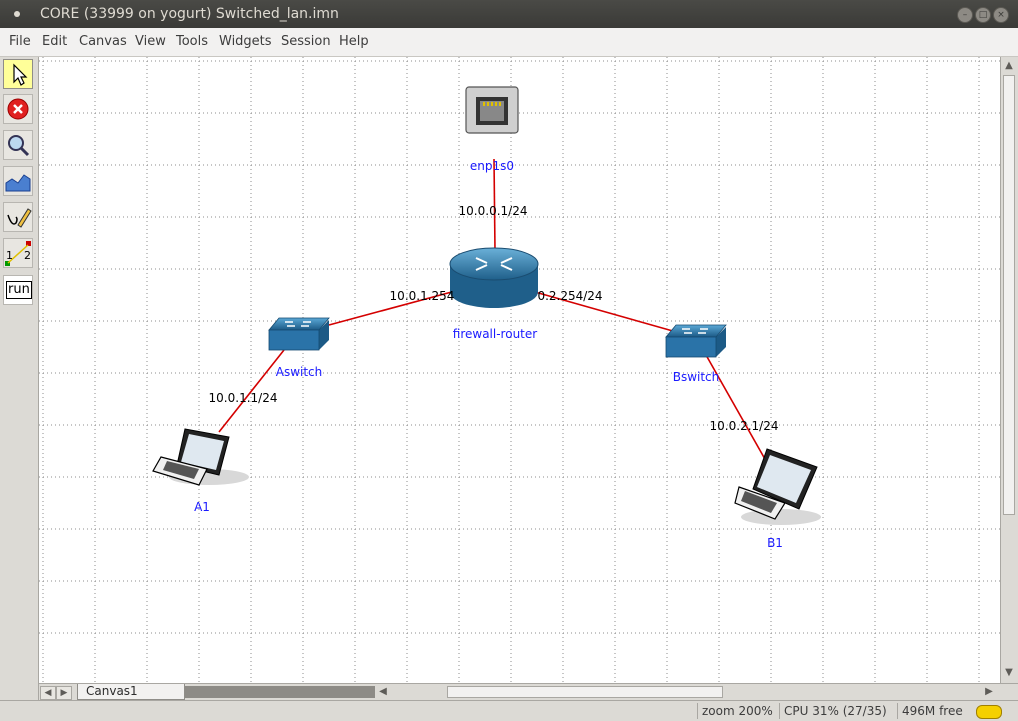 The height and width of the screenshot is (721, 1018). Describe the element at coordinates (493, 211) in the screenshot. I see `ip-label-enp1s0: 10.0.0.1/24` at that location.